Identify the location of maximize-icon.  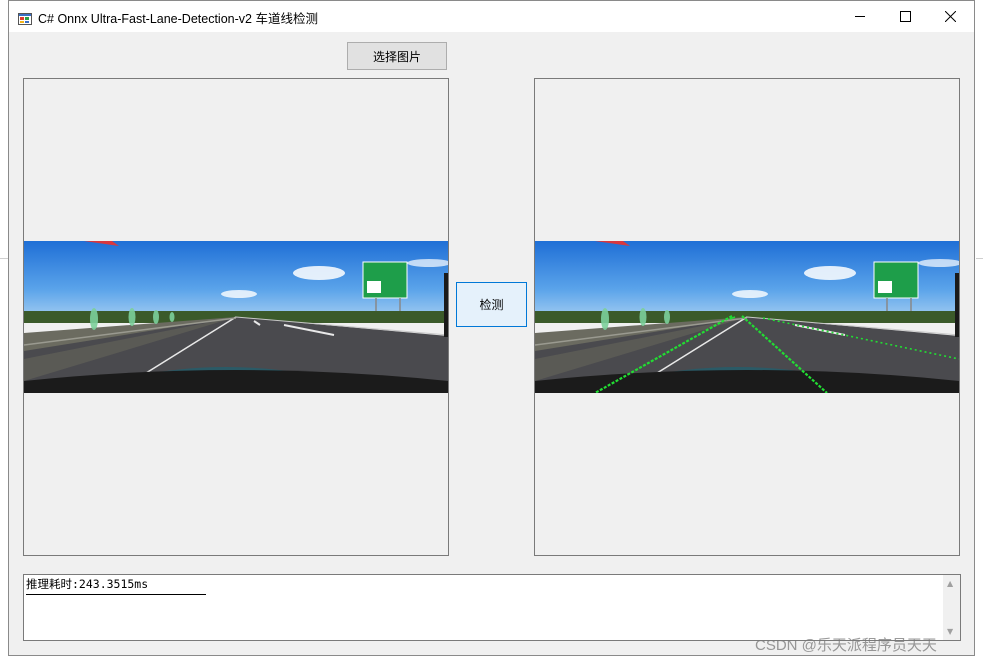
(905, 16).